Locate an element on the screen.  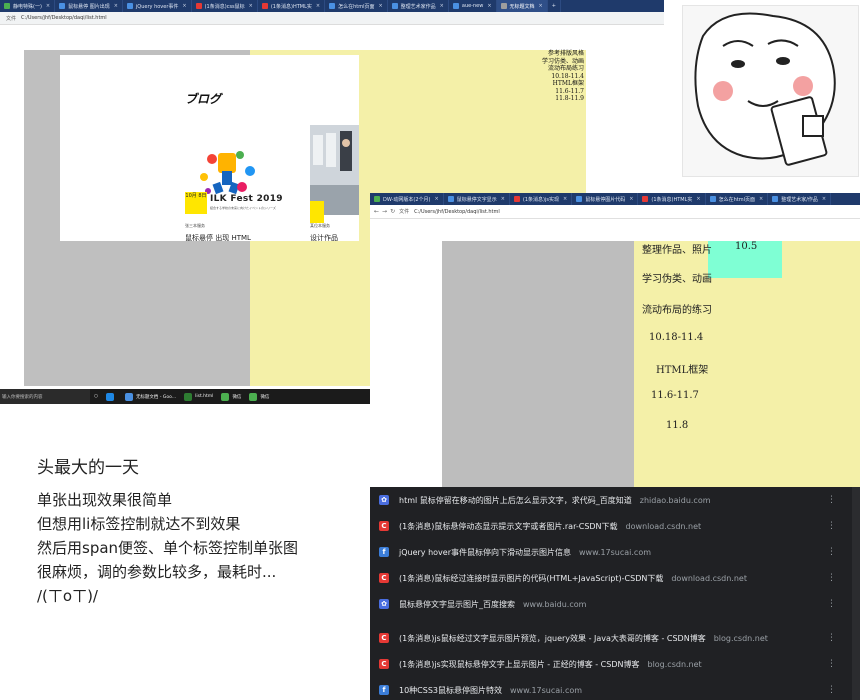
tab-7: aue-new × is located at coordinates (473, 6).